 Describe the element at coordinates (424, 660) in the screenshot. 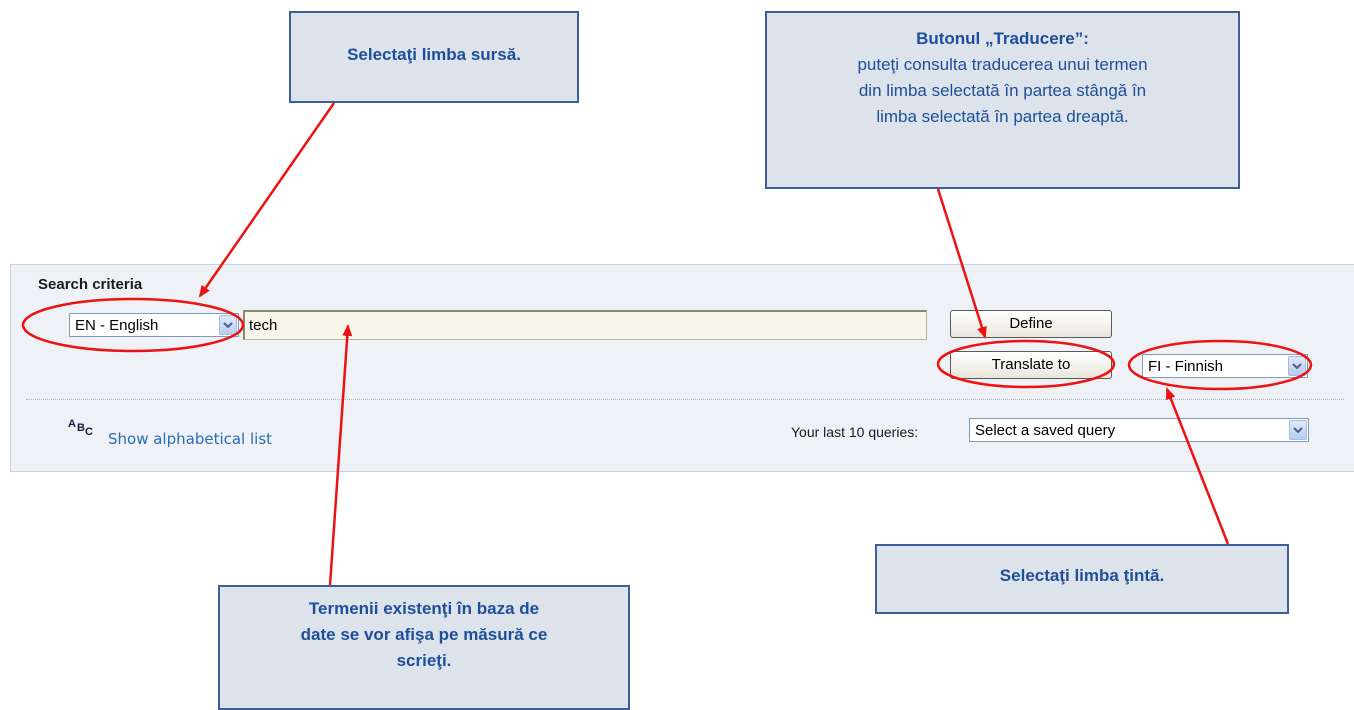

I see `callout-terms-line: scrieţi.` at that location.